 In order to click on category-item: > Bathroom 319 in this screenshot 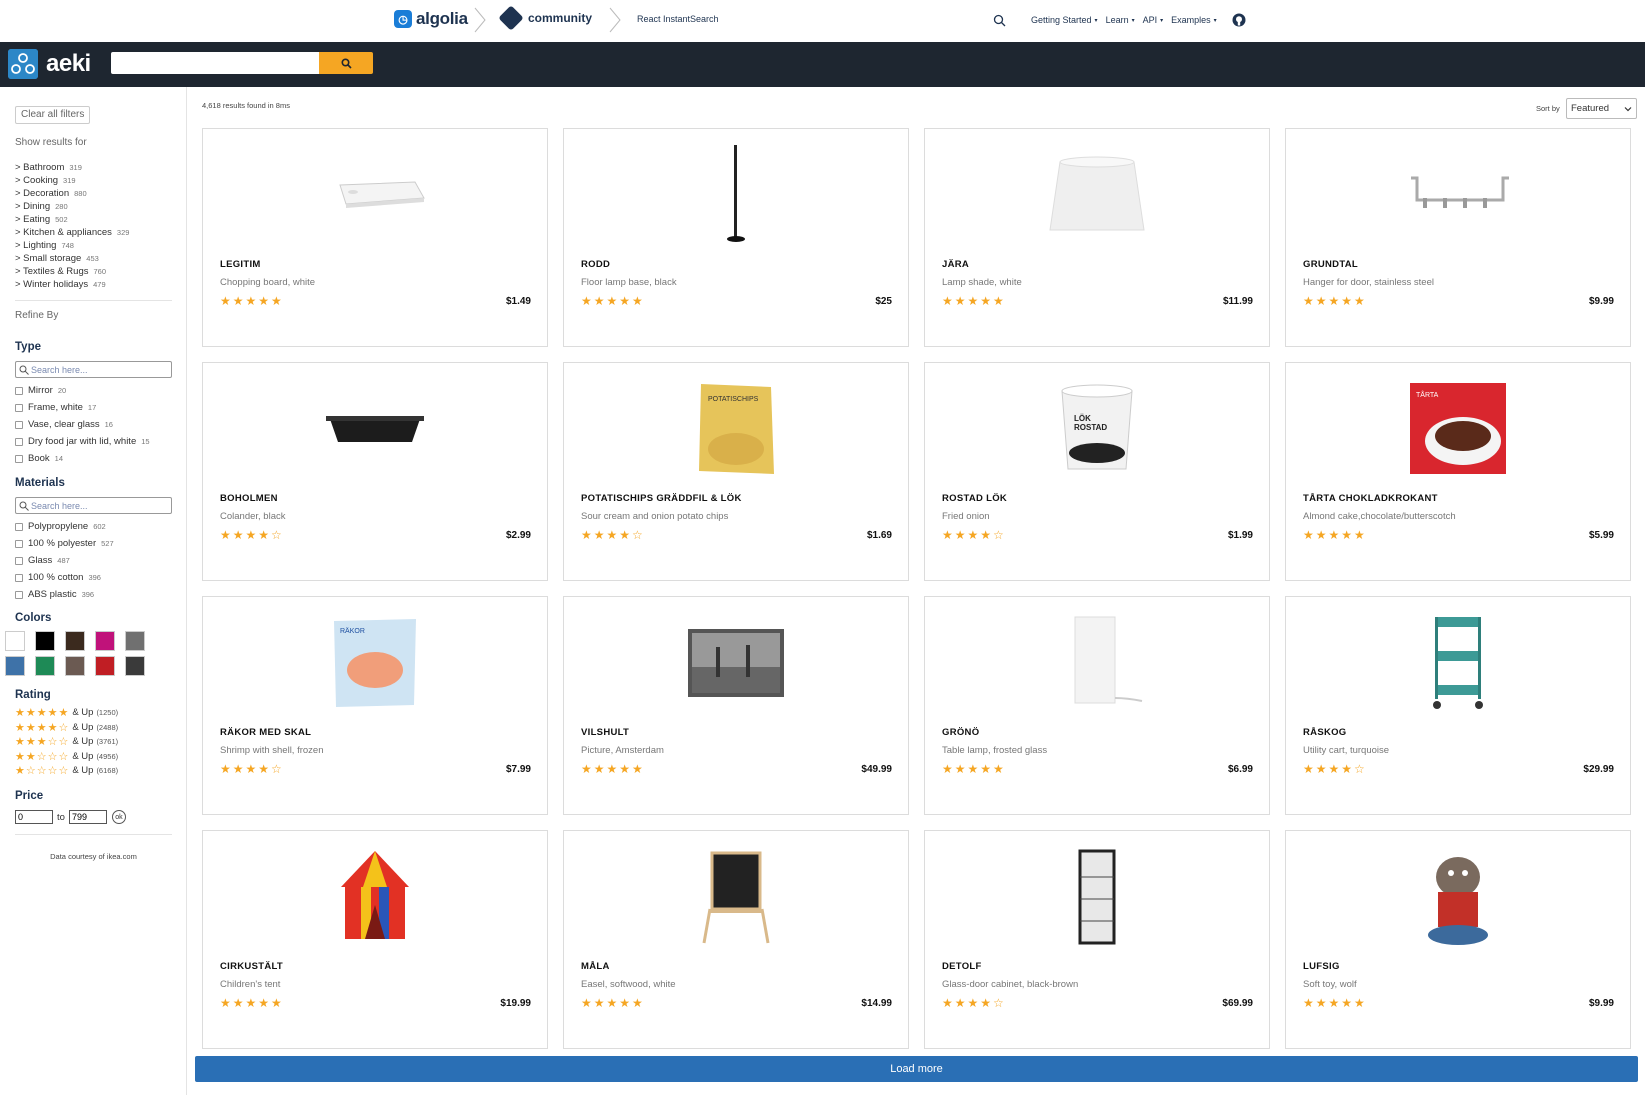, I will do `click(72, 167)`.